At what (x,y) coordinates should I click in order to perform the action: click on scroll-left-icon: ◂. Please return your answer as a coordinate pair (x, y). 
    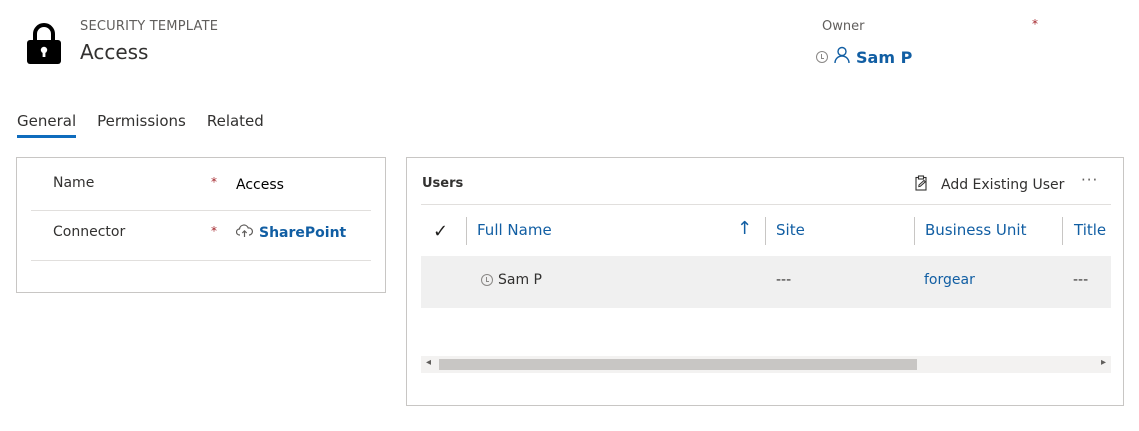
    Looking at the image, I should click on (428, 362).